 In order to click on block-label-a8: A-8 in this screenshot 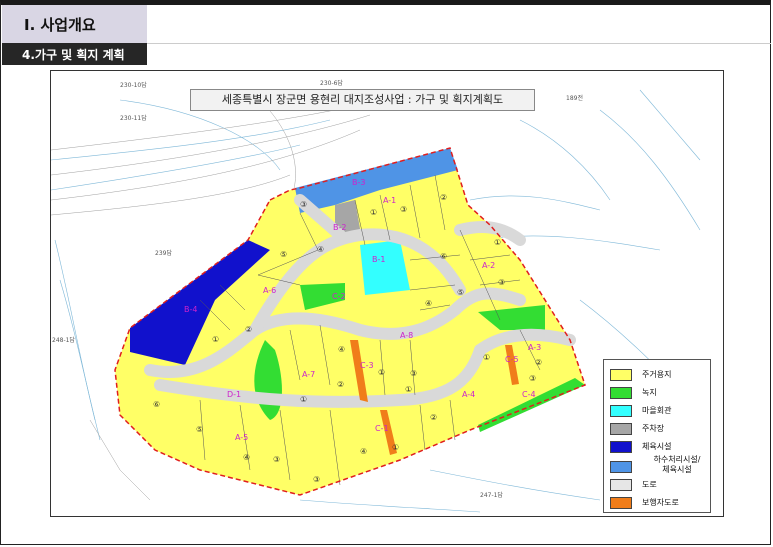, I will do `click(406, 335)`.